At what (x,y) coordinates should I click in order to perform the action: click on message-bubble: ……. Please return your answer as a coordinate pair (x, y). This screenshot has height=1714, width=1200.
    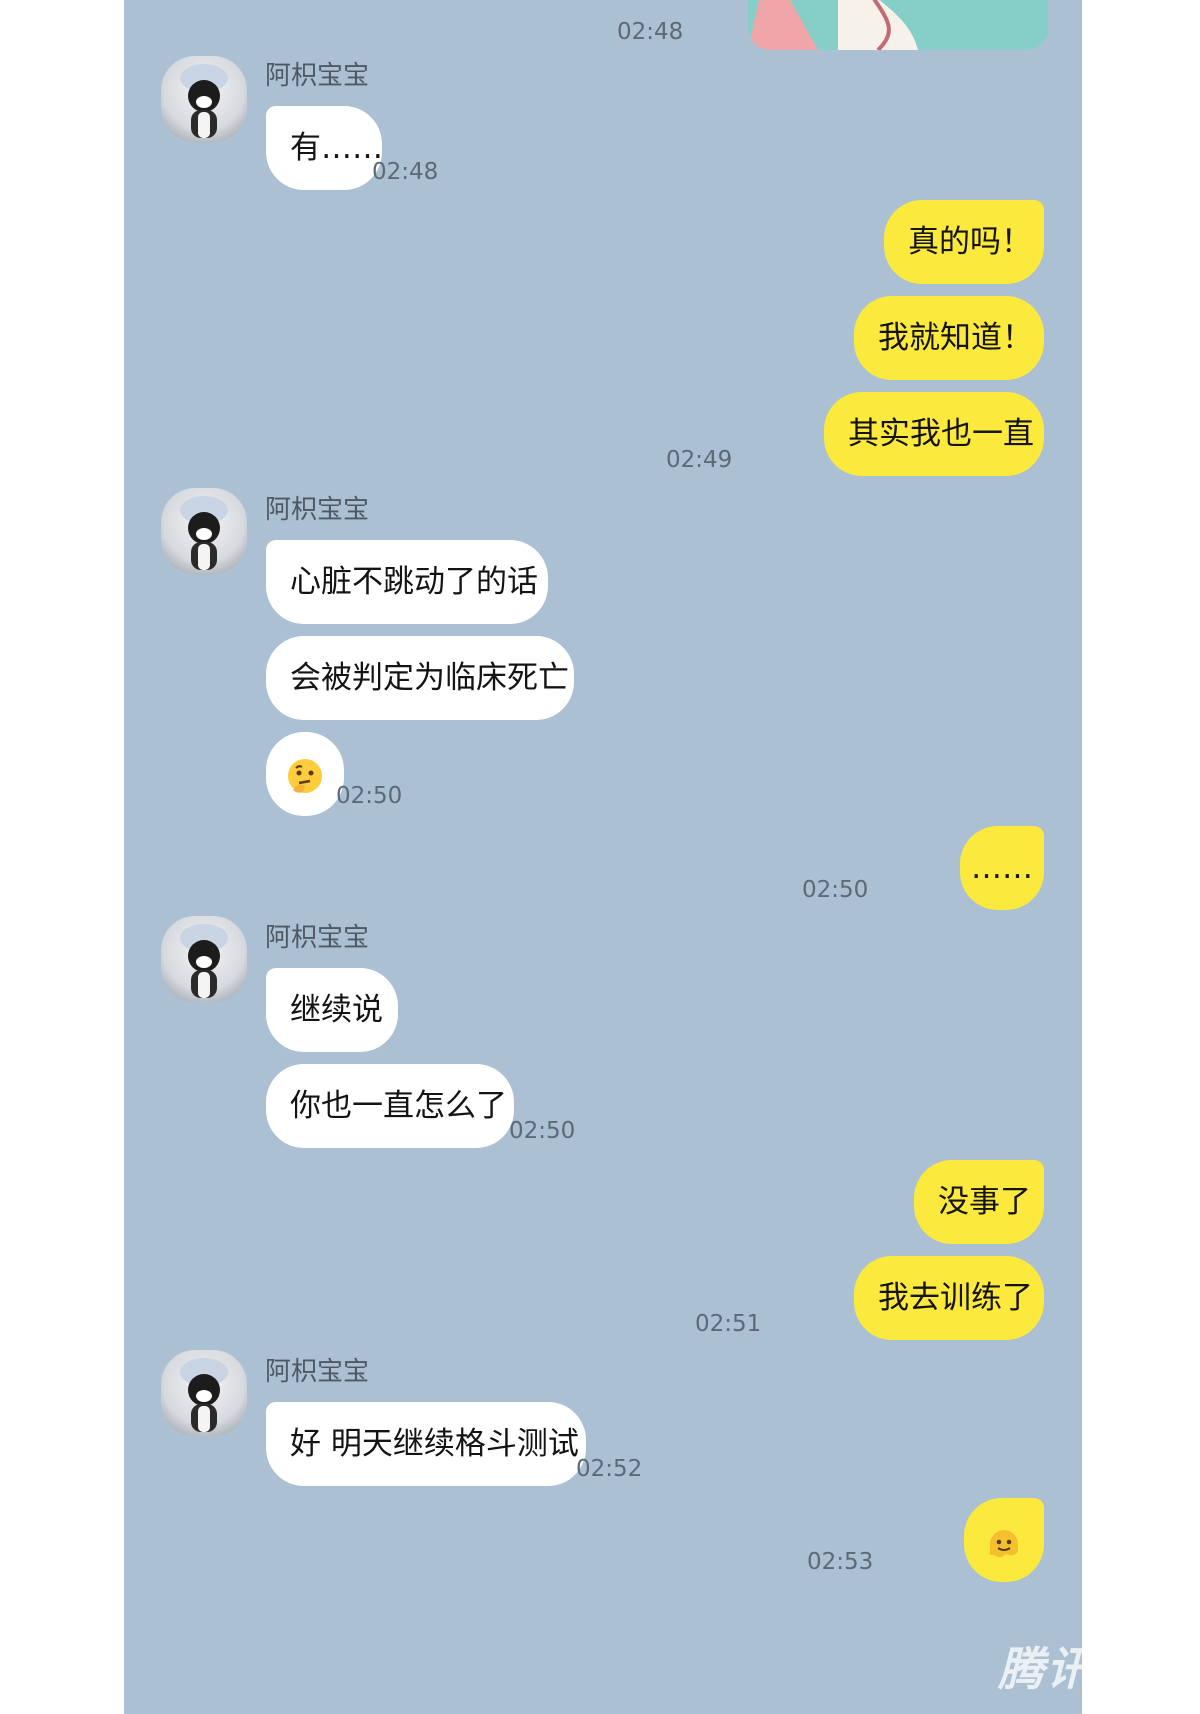
    Looking at the image, I should click on (1002, 868).